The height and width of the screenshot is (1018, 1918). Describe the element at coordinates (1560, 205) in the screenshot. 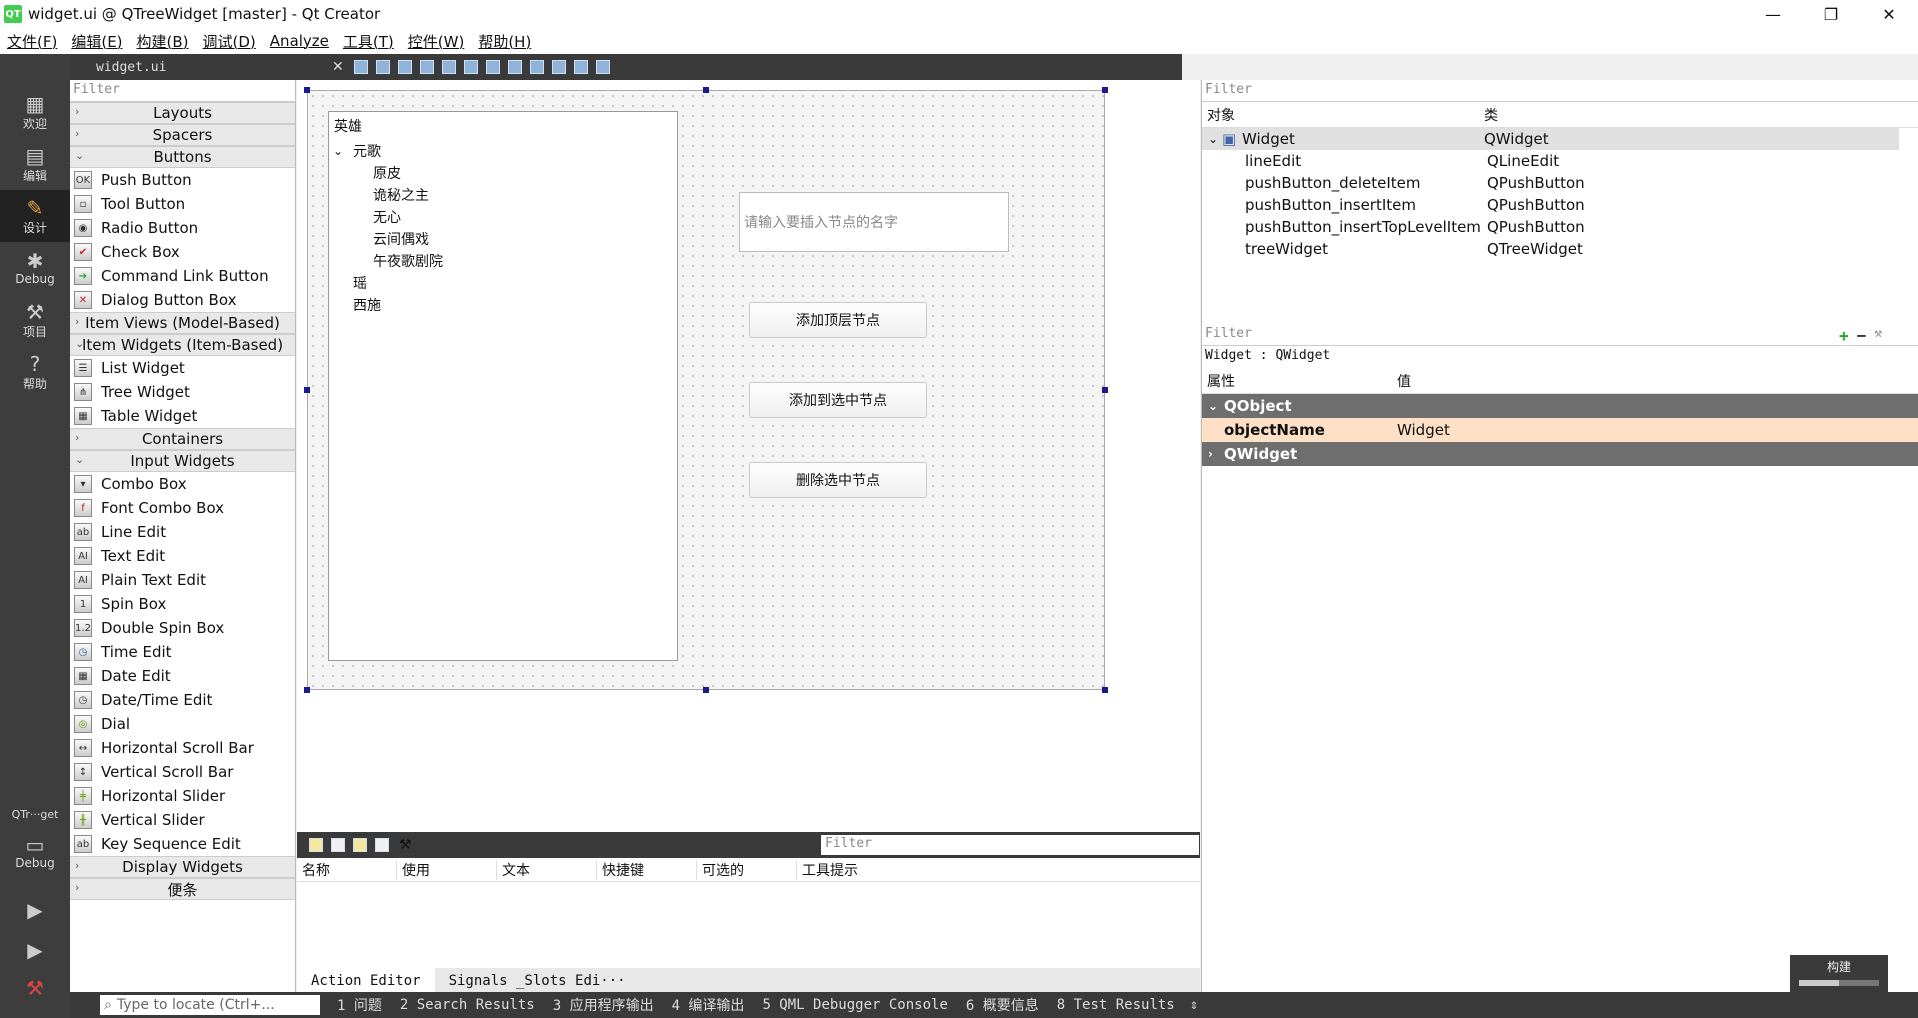

I see `object-row: pushButton_insertItem QPushButton` at that location.